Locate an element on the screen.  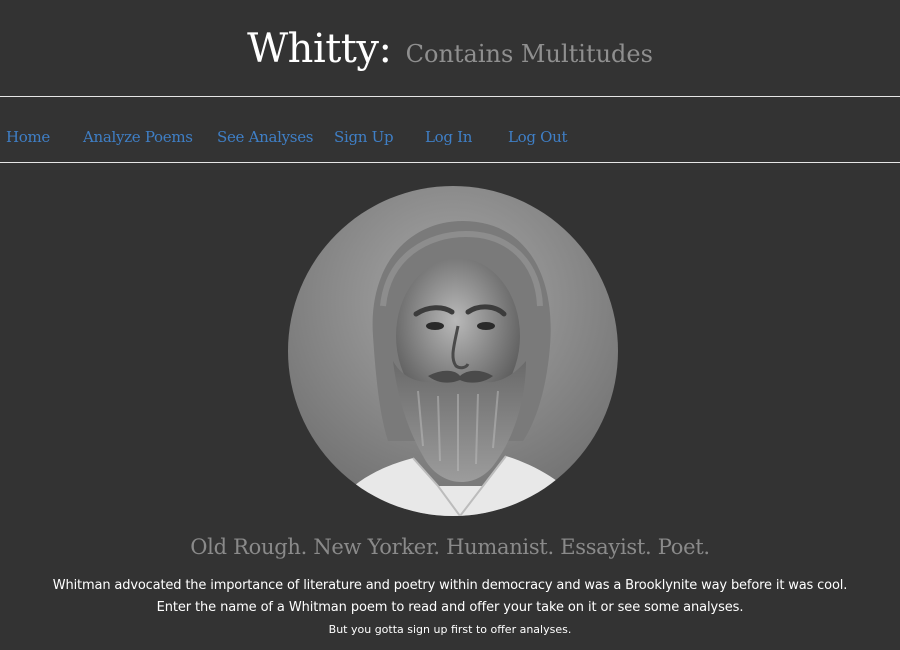
site-header: Whitty: Contains Multitudes is located at coordinates (450, 48).